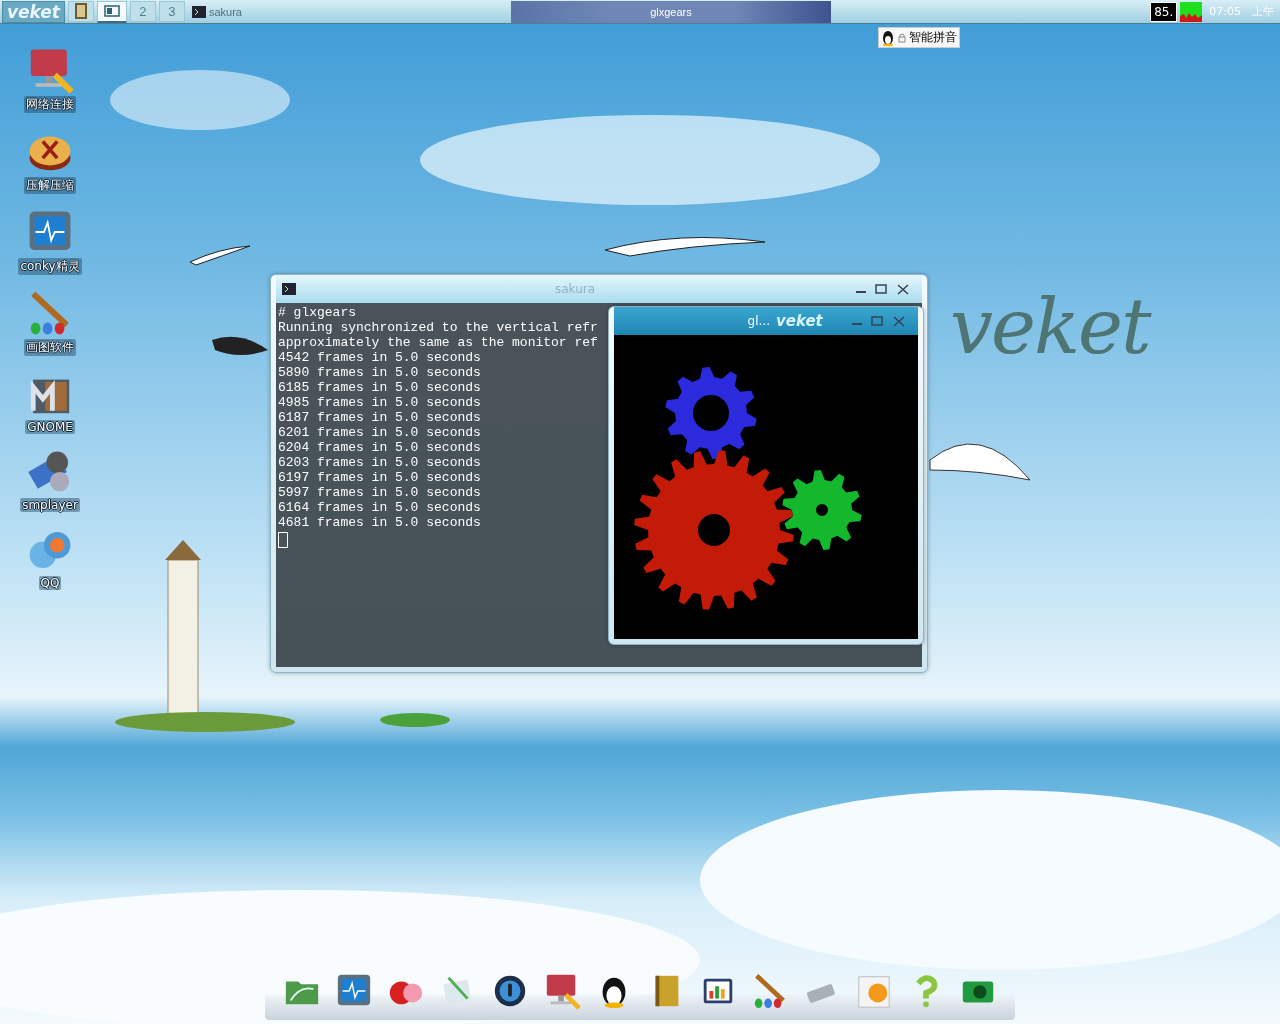 Image resolution: width=1280 pixels, height=1024 pixels. I want to click on workspace-button, so click(111, 11).